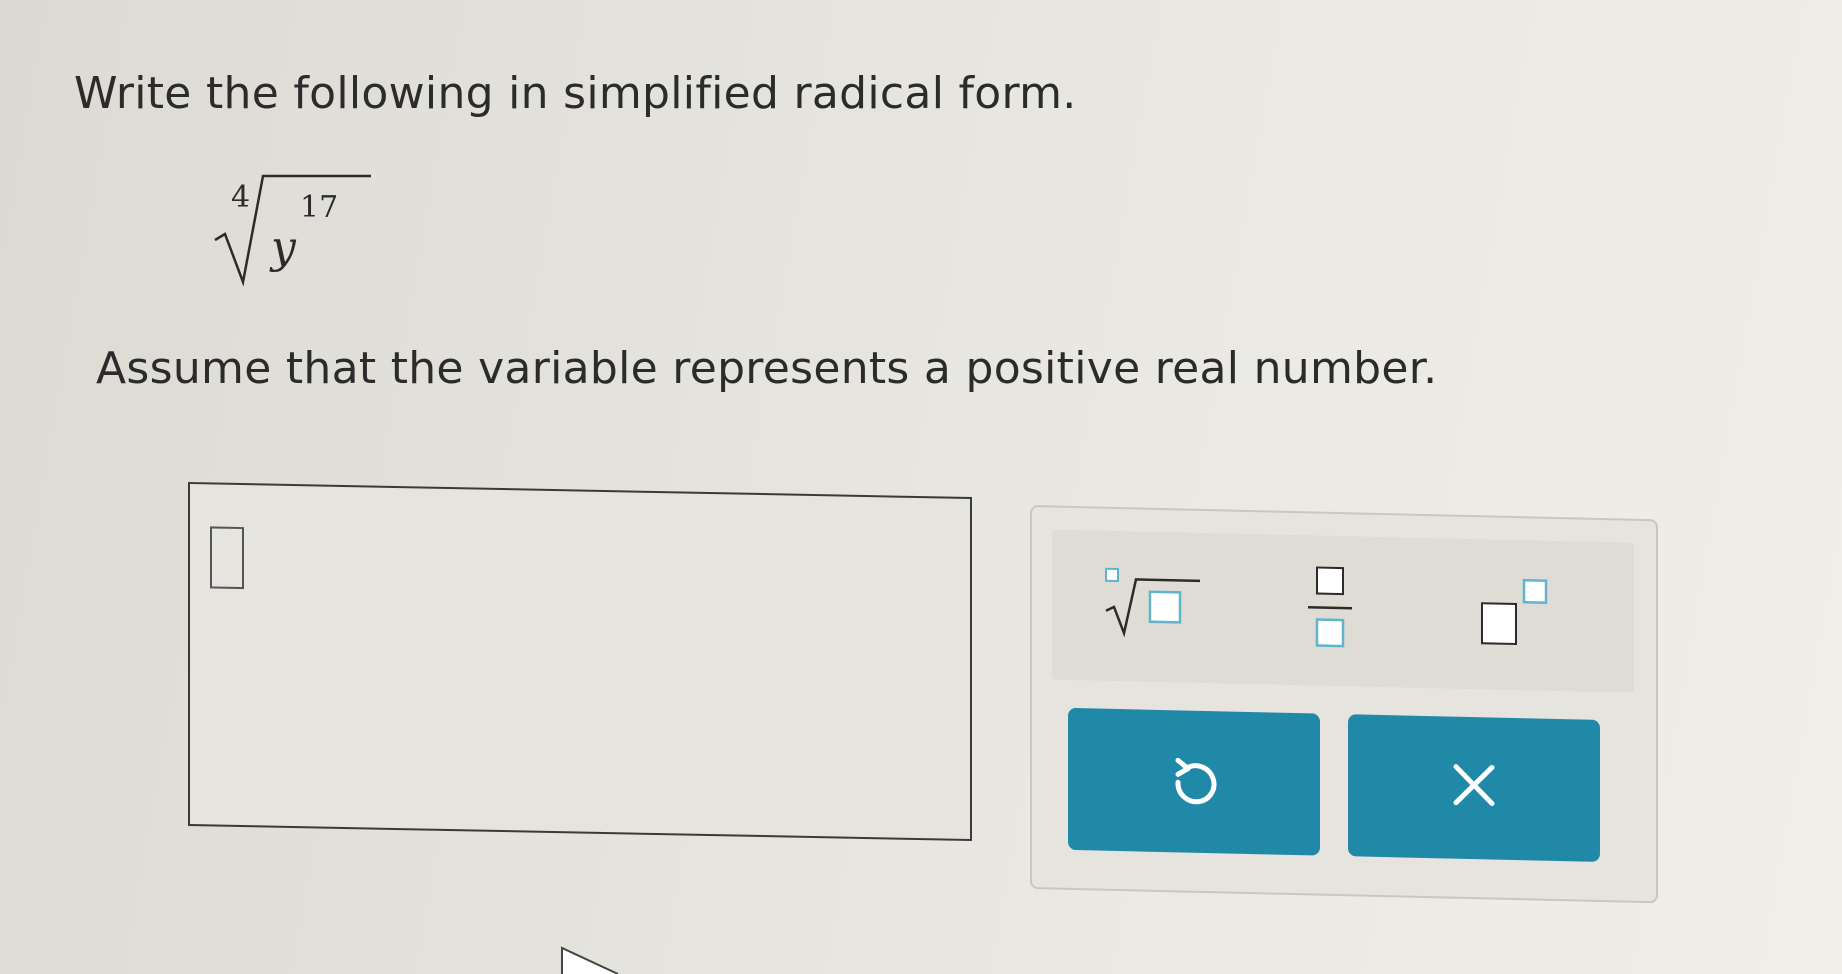  Describe the element at coordinates (227, 558) in the screenshot. I see `answer-cursor-slot` at that location.